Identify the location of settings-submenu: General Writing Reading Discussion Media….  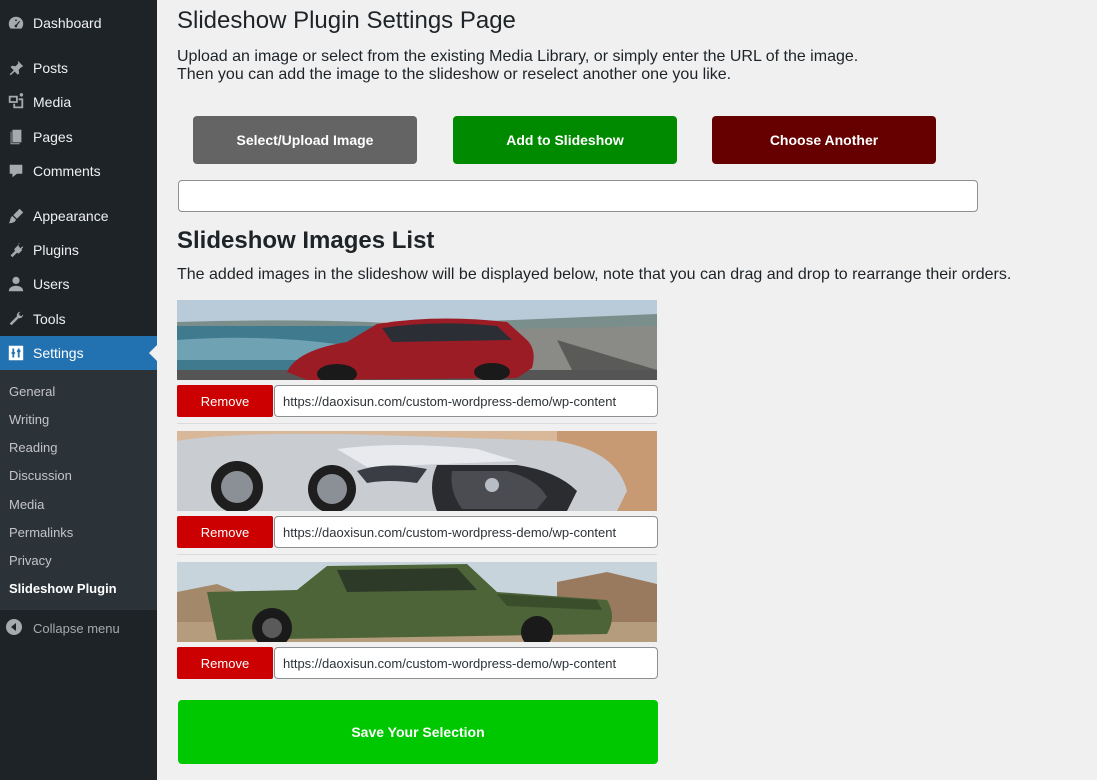
(78, 490).